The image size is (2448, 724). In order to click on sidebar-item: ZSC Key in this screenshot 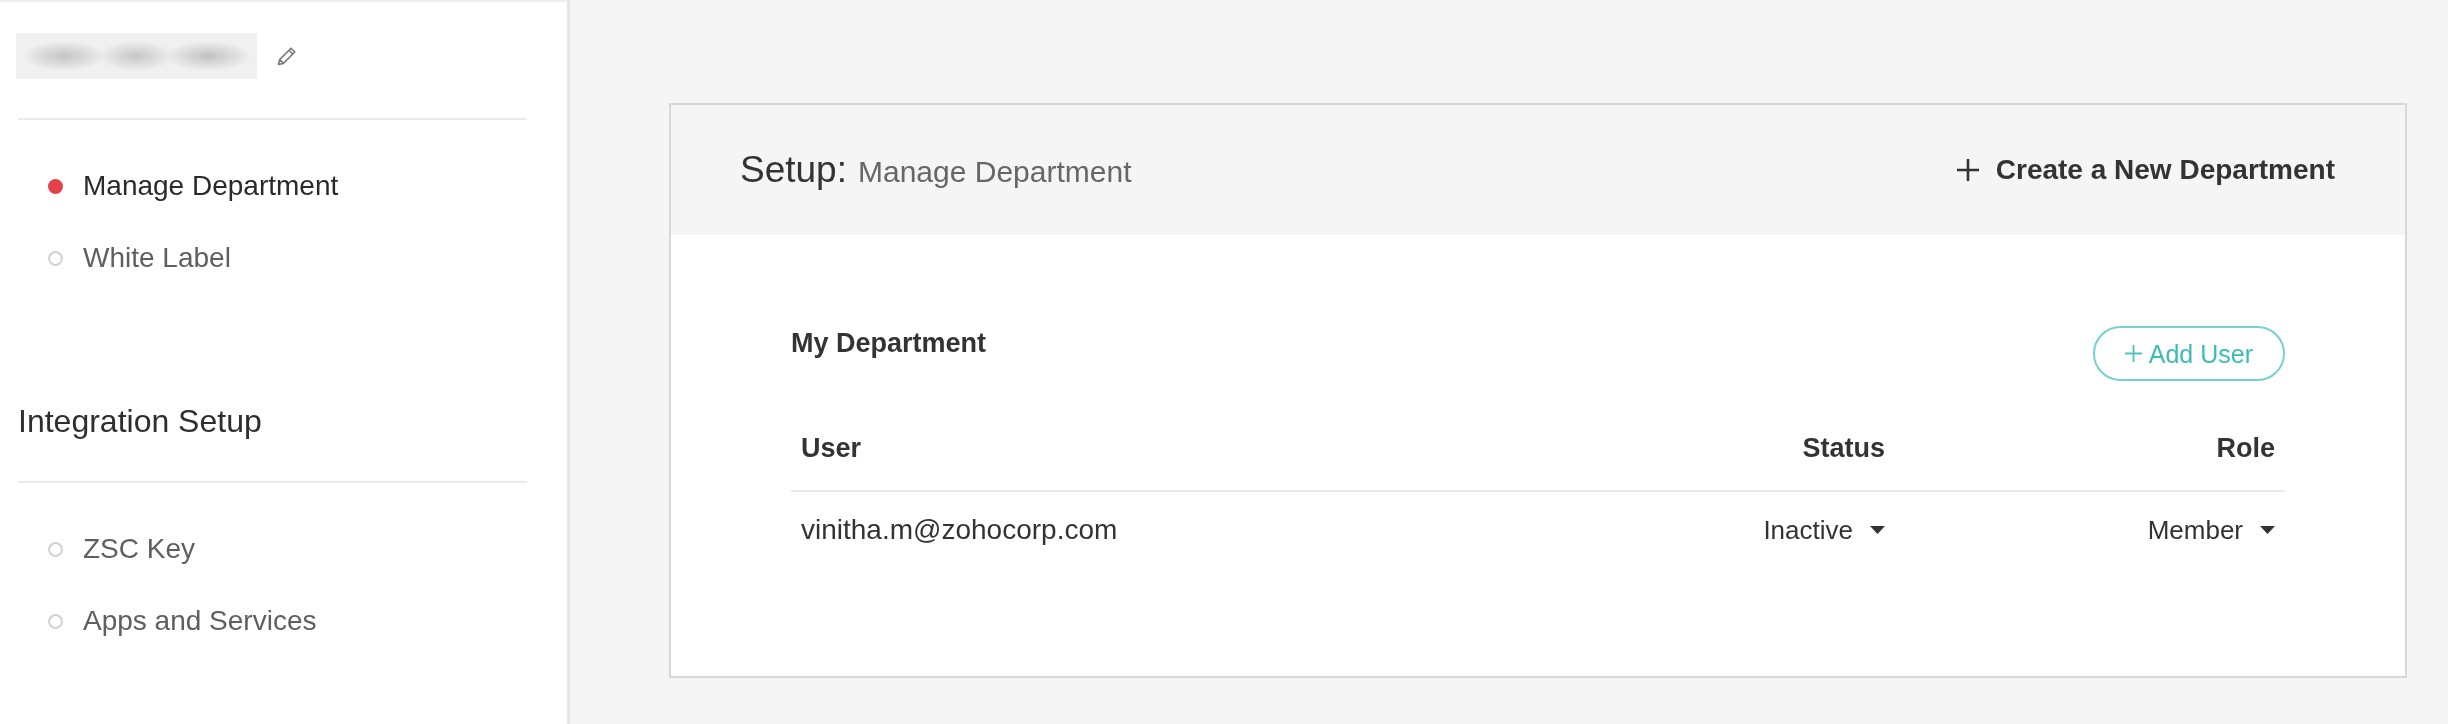, I will do `click(122, 549)`.